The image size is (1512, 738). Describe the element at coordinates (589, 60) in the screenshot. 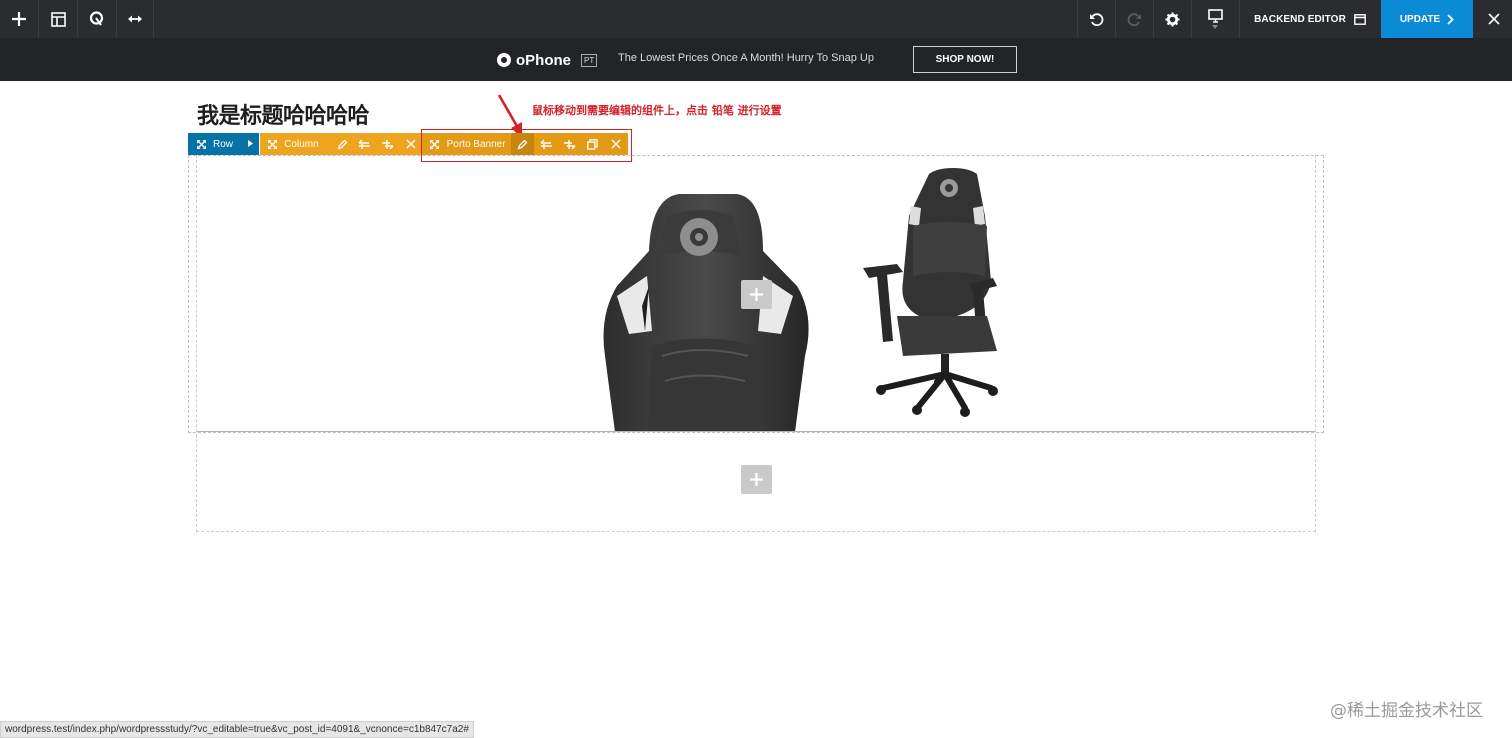

I see `logo-badge: PT` at that location.